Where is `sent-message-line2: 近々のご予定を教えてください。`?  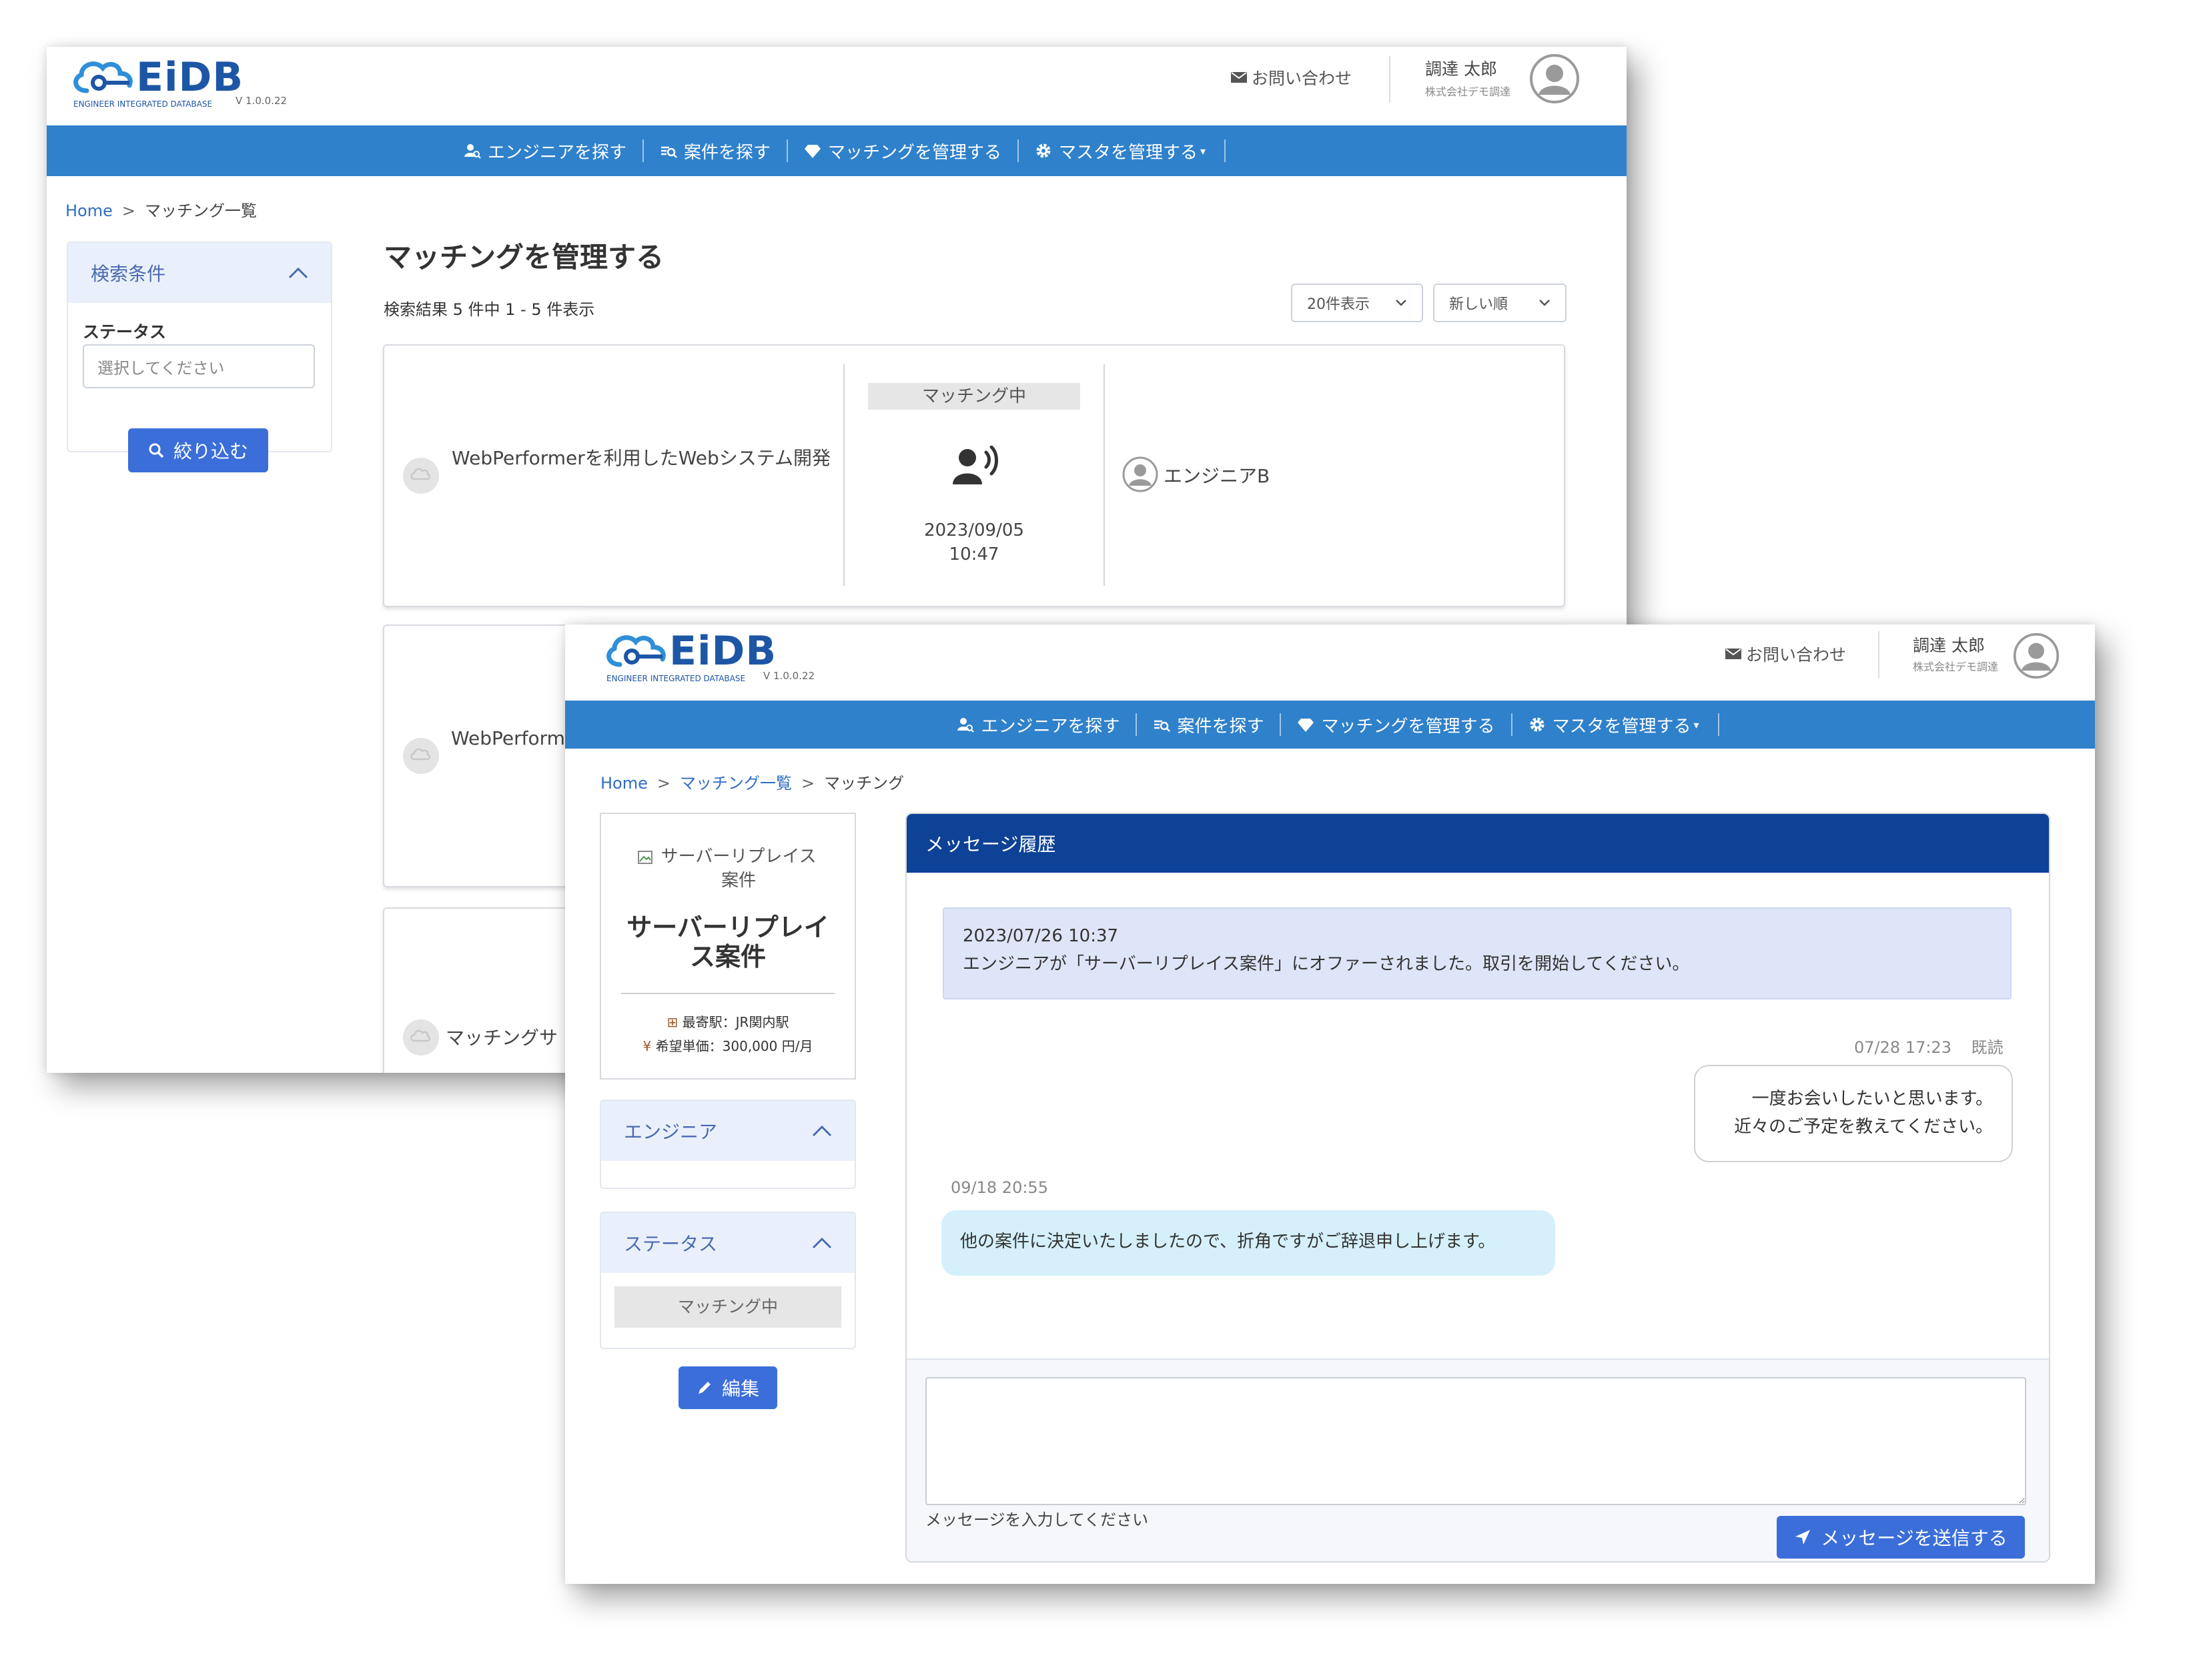
sent-message-line2: 近々のご予定を教えてください。 is located at coordinates (1863, 1127).